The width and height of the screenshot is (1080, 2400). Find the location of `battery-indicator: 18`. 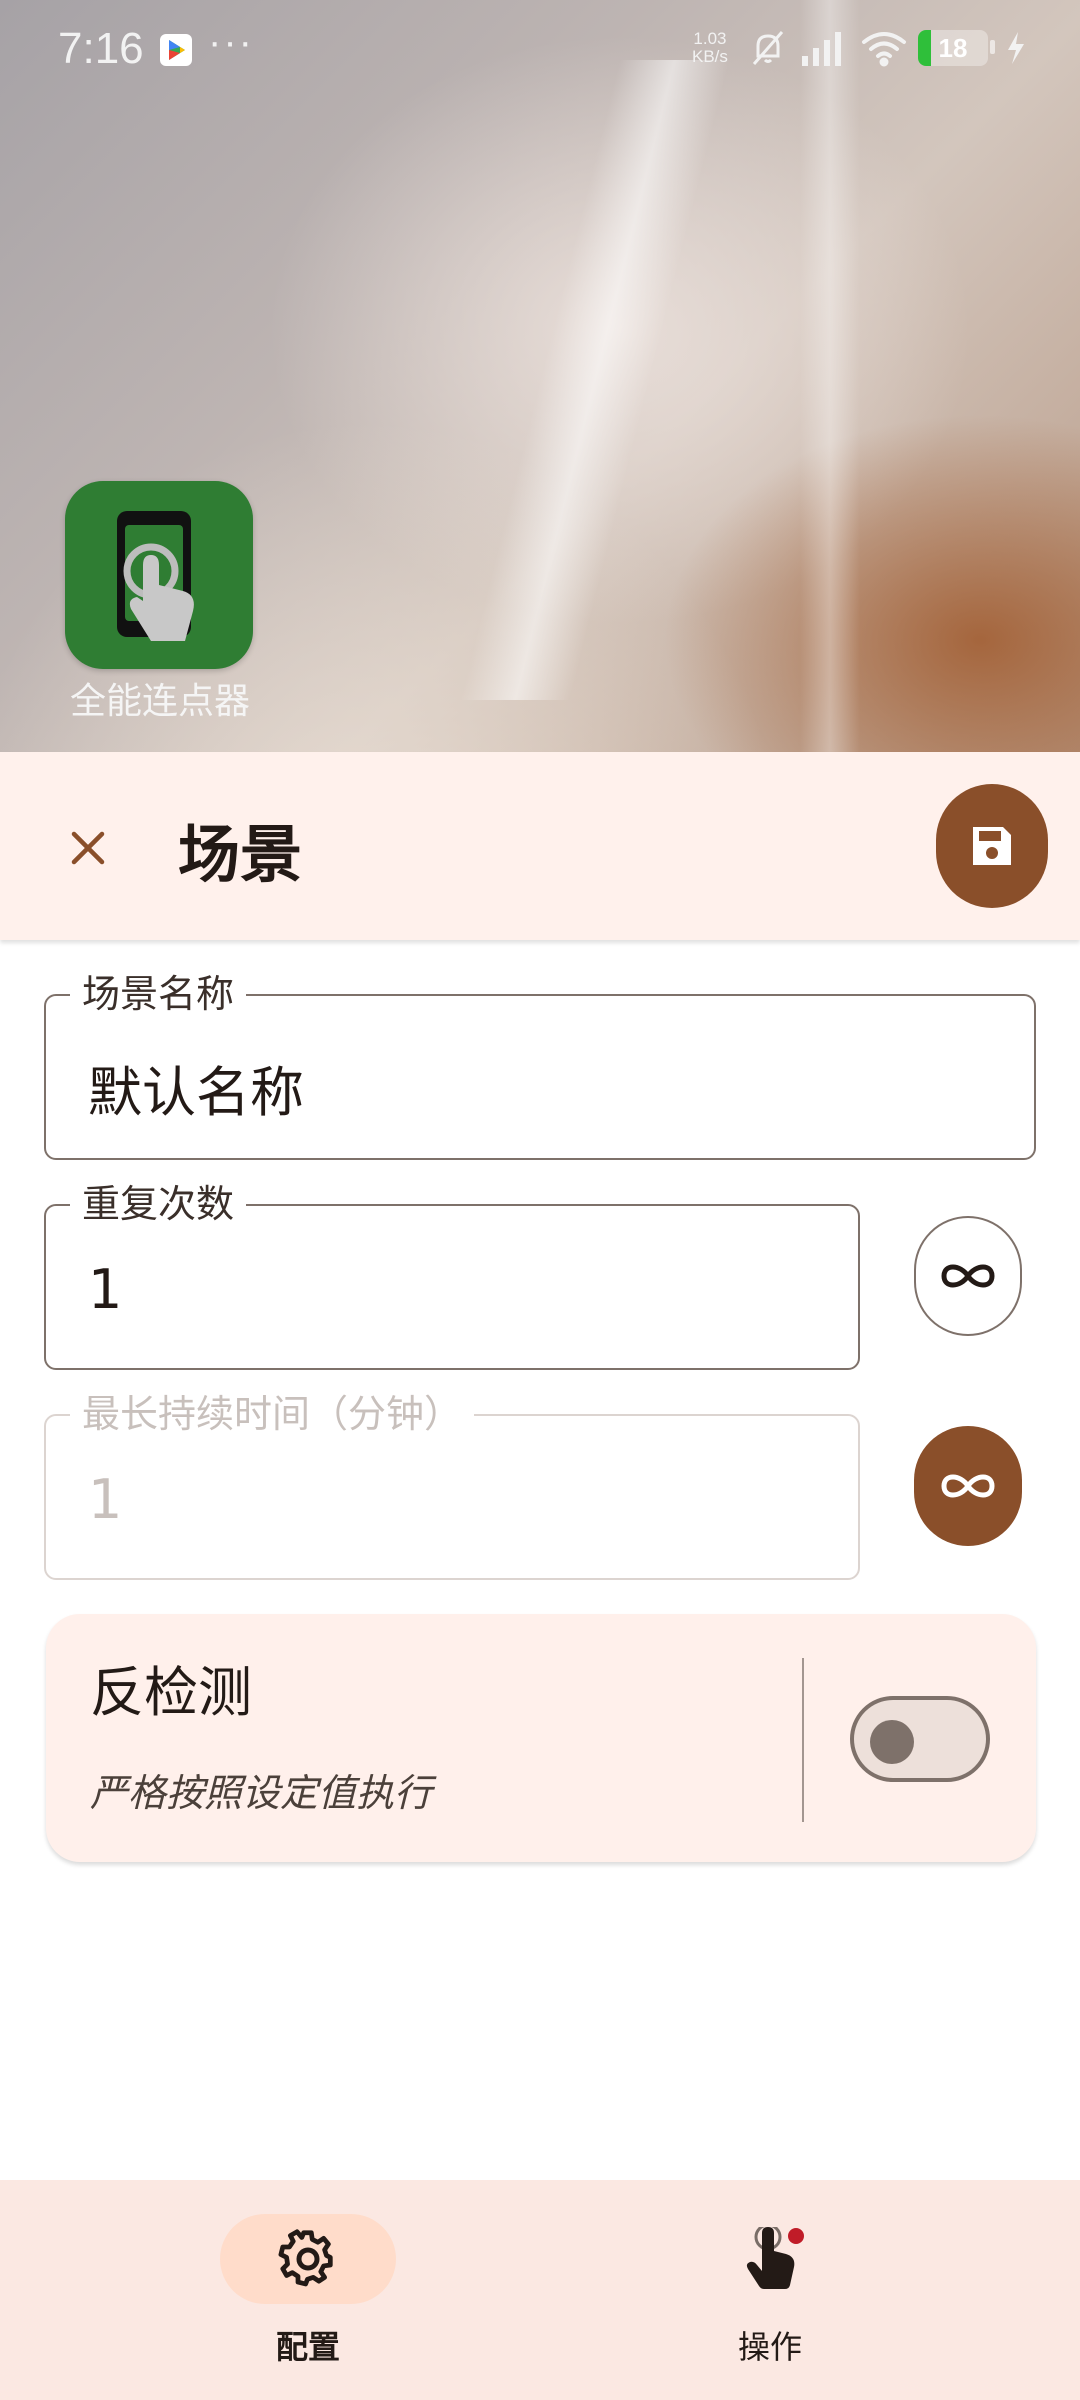

battery-indicator: 18 is located at coordinates (953, 48).